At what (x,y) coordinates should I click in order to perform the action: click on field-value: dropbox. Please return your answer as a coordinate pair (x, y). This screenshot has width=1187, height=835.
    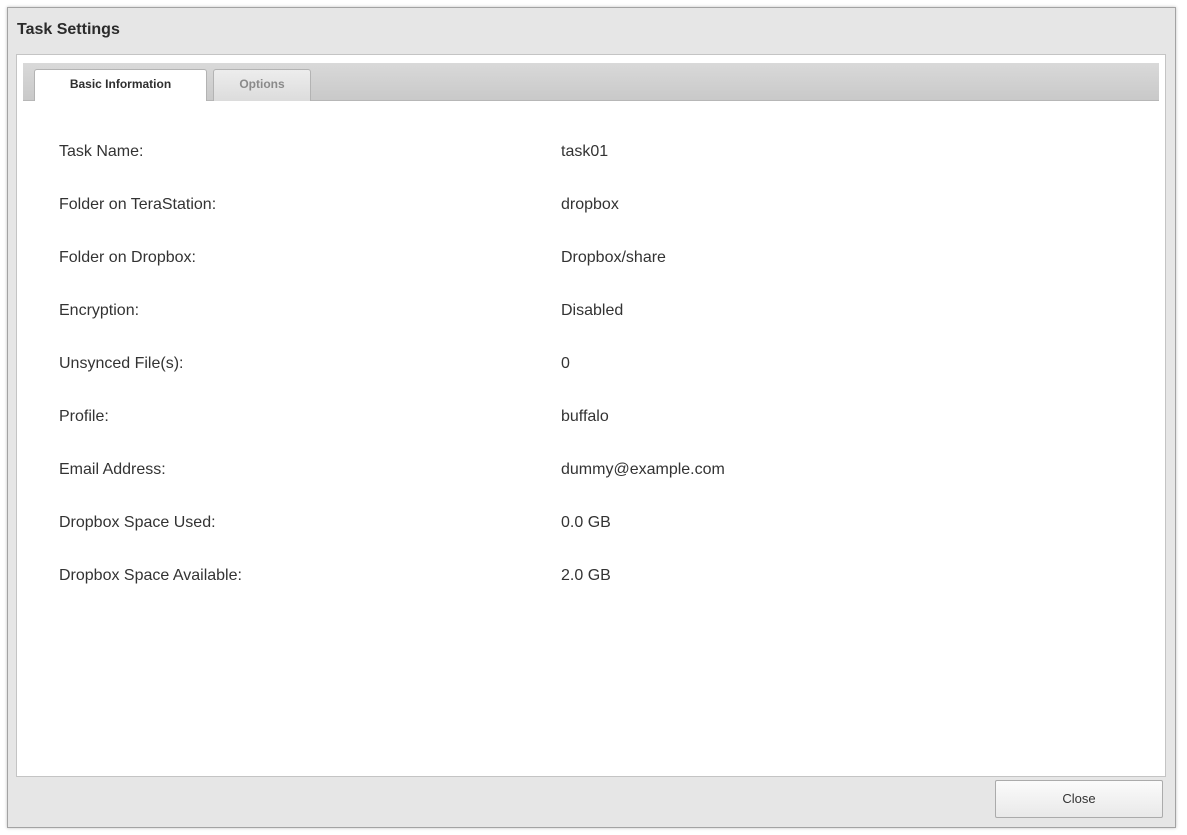
    Looking at the image, I should click on (590, 204).